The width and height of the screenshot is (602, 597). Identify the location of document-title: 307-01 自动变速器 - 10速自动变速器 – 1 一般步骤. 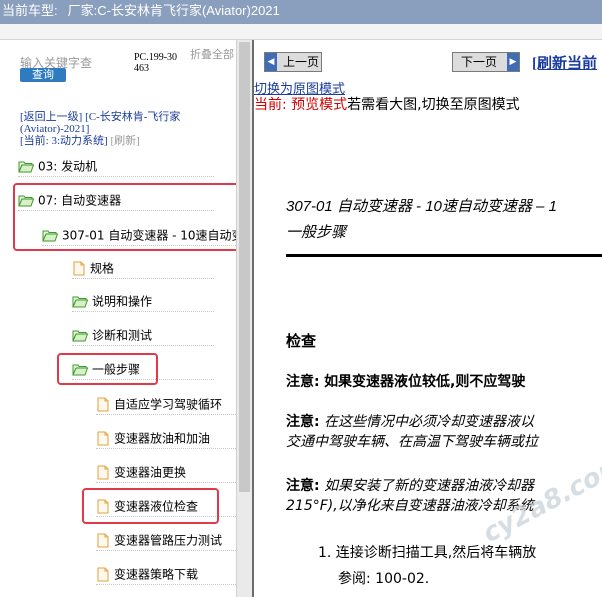
(421, 219).